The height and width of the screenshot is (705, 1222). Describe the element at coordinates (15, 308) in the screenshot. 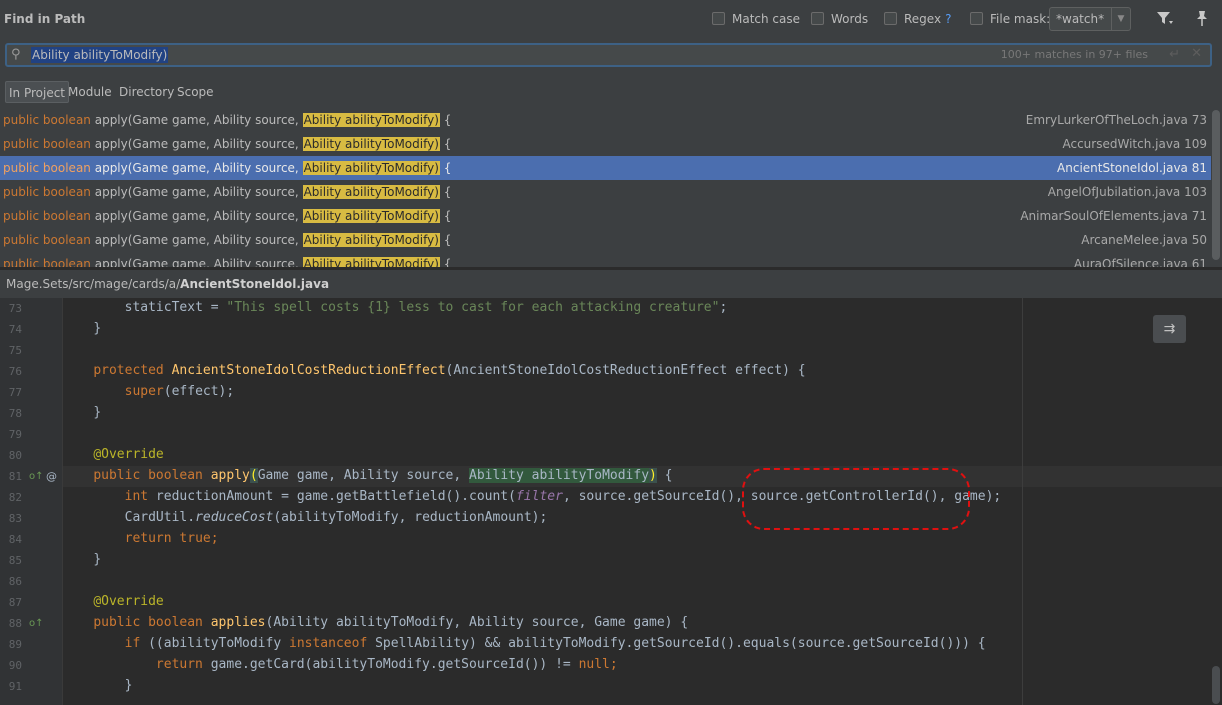

I see `line-number: 73` at that location.